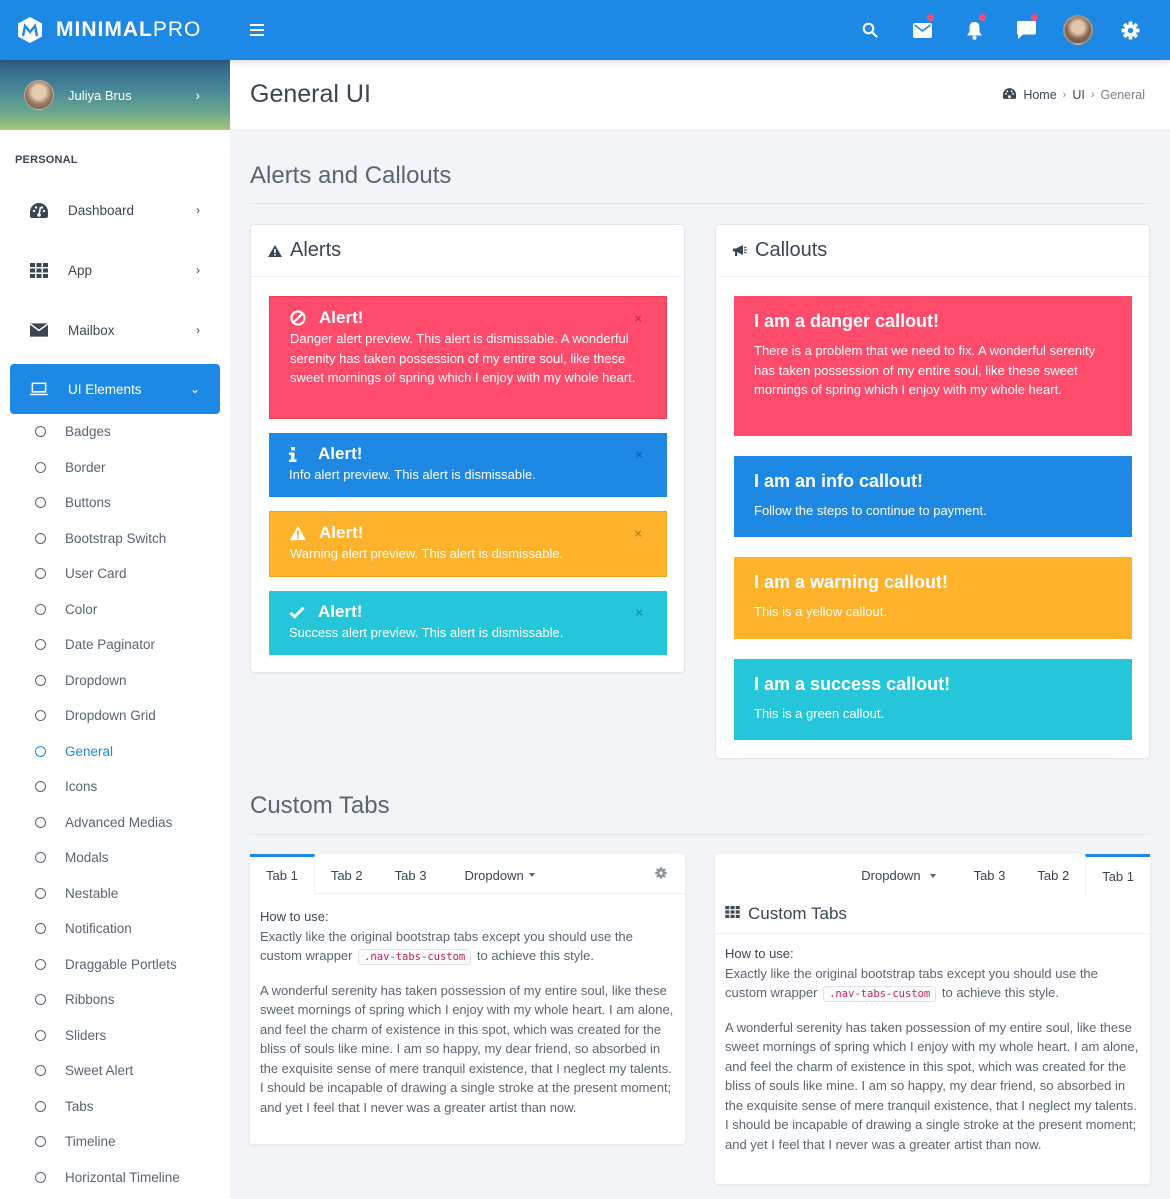 The height and width of the screenshot is (1199, 1170). I want to click on sidebar-subitem-dropdown: Dropdown, so click(115, 681).